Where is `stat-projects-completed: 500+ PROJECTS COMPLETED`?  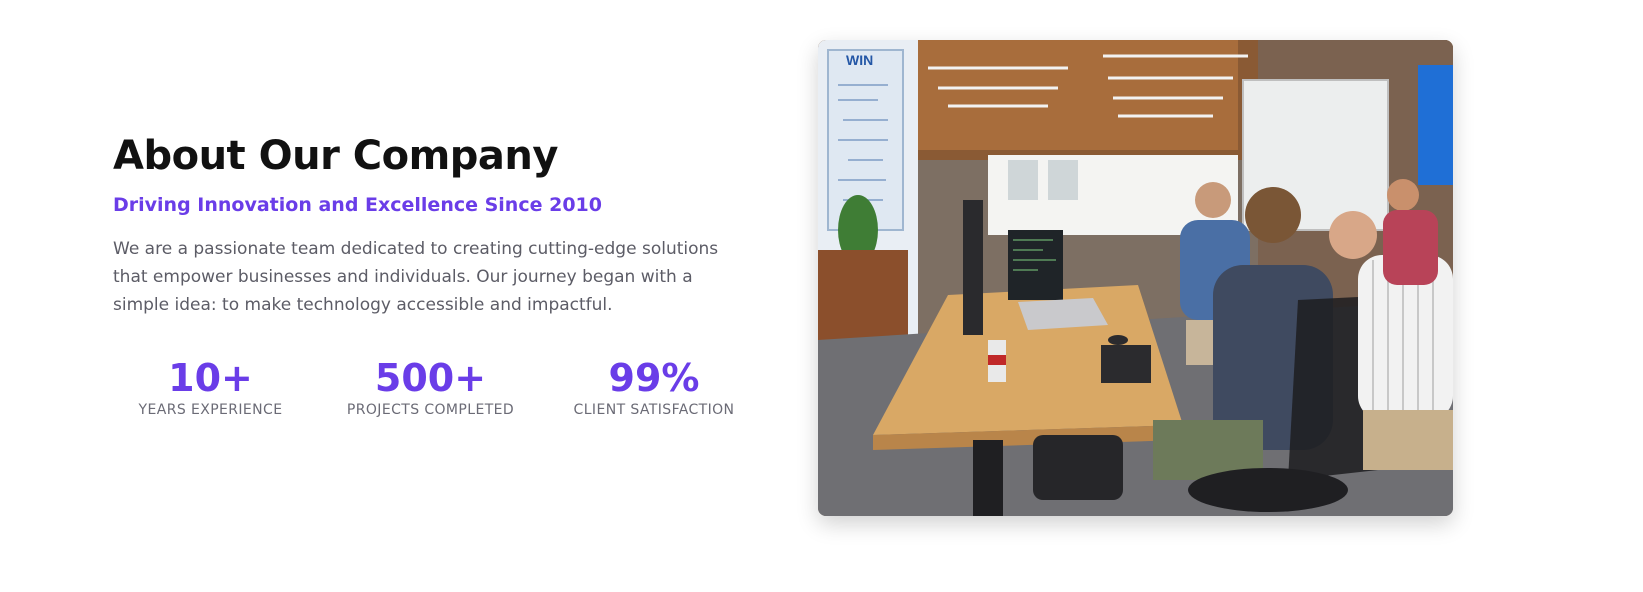 stat-projects-completed: 500+ PROJECTS COMPLETED is located at coordinates (430, 387).